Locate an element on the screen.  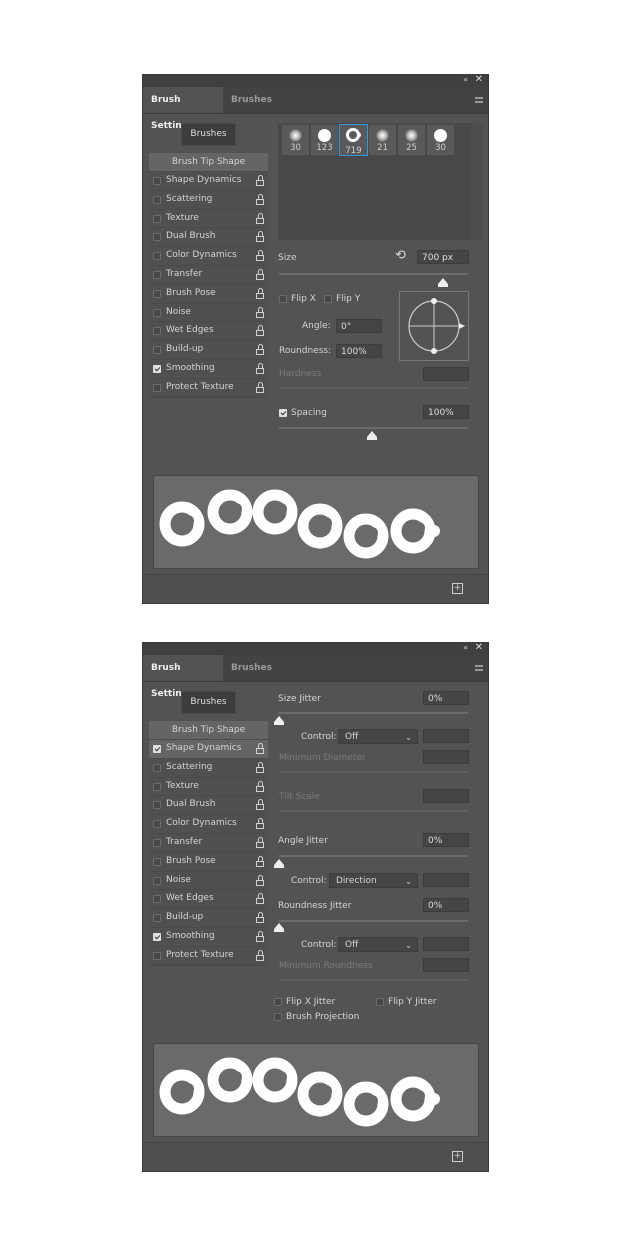
sidebar-item-transfer: Transfer is located at coordinates (208, 843).